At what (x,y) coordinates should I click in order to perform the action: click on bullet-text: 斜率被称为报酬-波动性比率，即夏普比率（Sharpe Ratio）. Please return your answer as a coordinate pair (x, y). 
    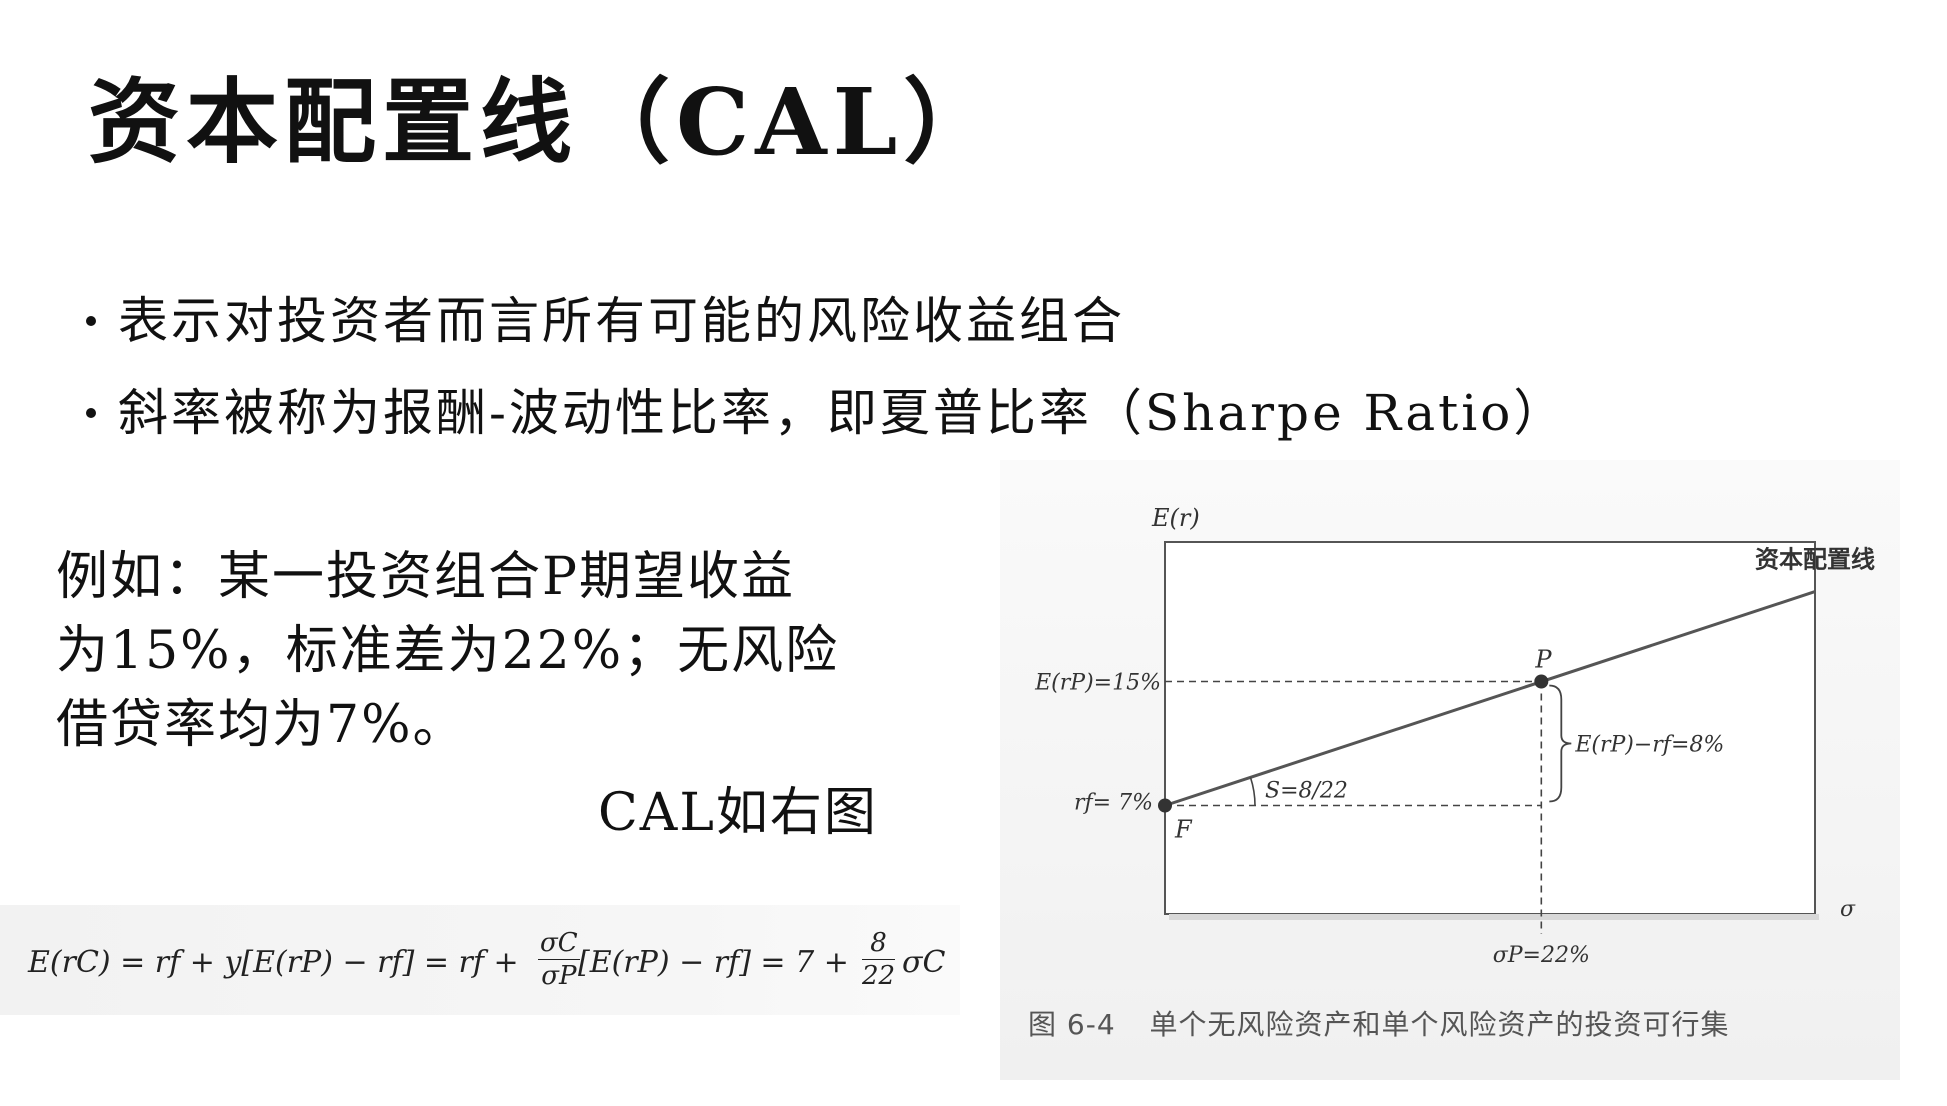
    Looking at the image, I should click on (842, 413).